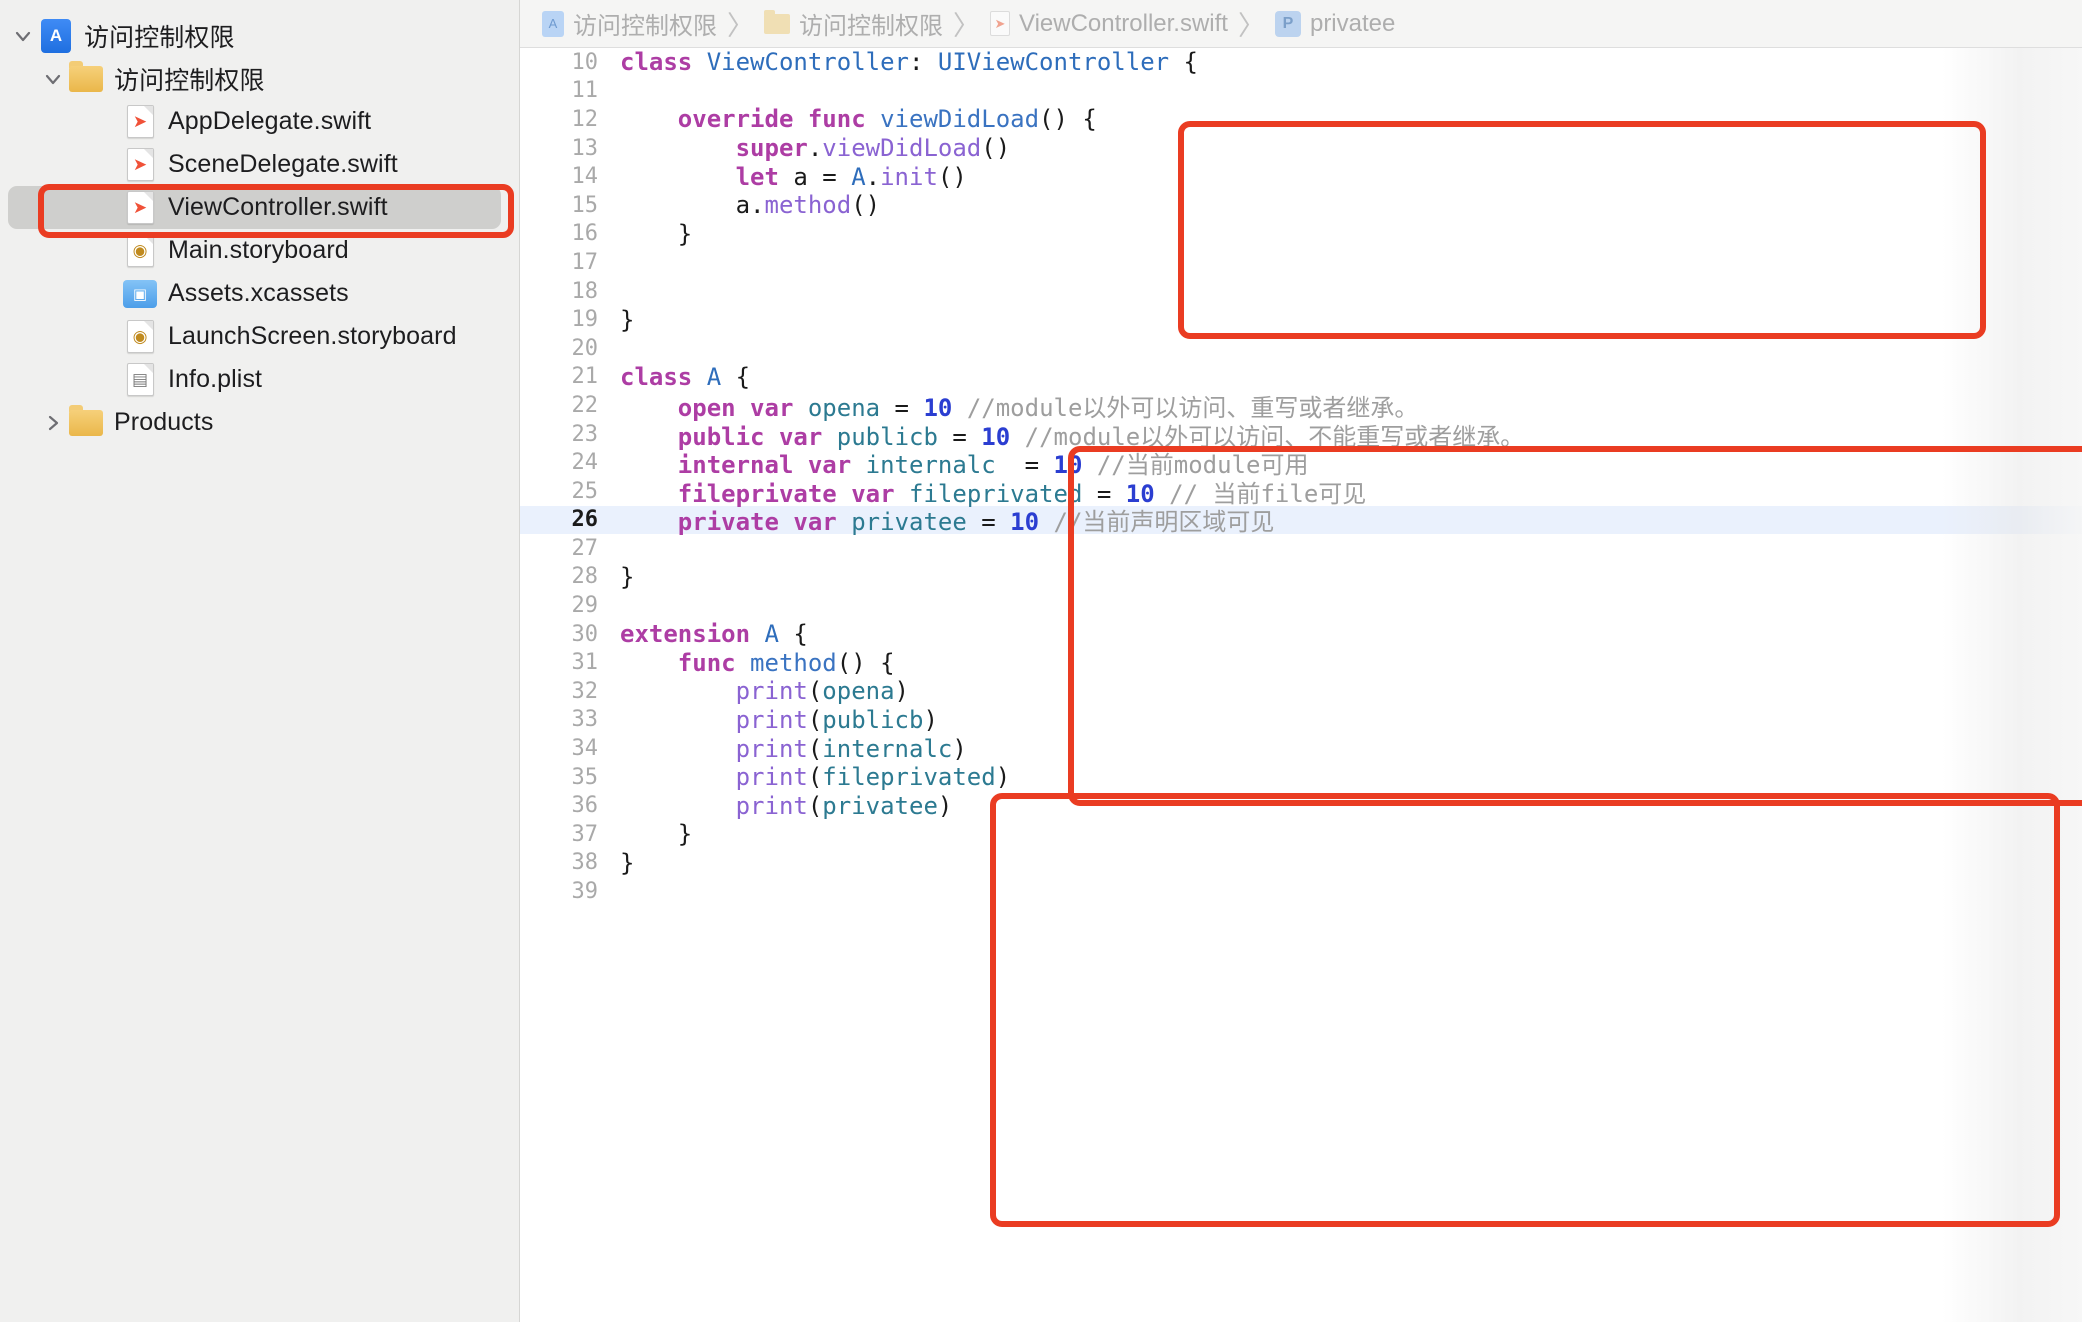 Image resolution: width=2082 pixels, height=1322 pixels. What do you see at coordinates (585, 663) in the screenshot?
I see `line-number: 31` at bounding box center [585, 663].